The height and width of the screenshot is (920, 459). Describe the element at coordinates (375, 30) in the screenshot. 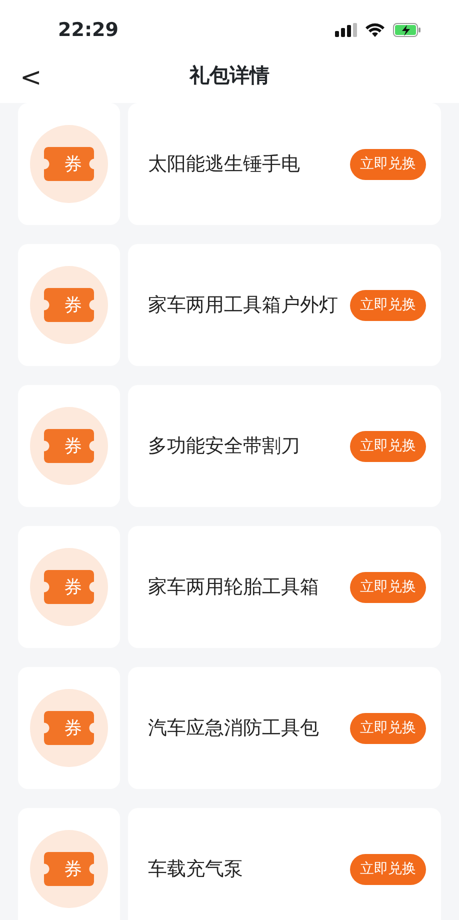

I see `wifi-icon` at that location.